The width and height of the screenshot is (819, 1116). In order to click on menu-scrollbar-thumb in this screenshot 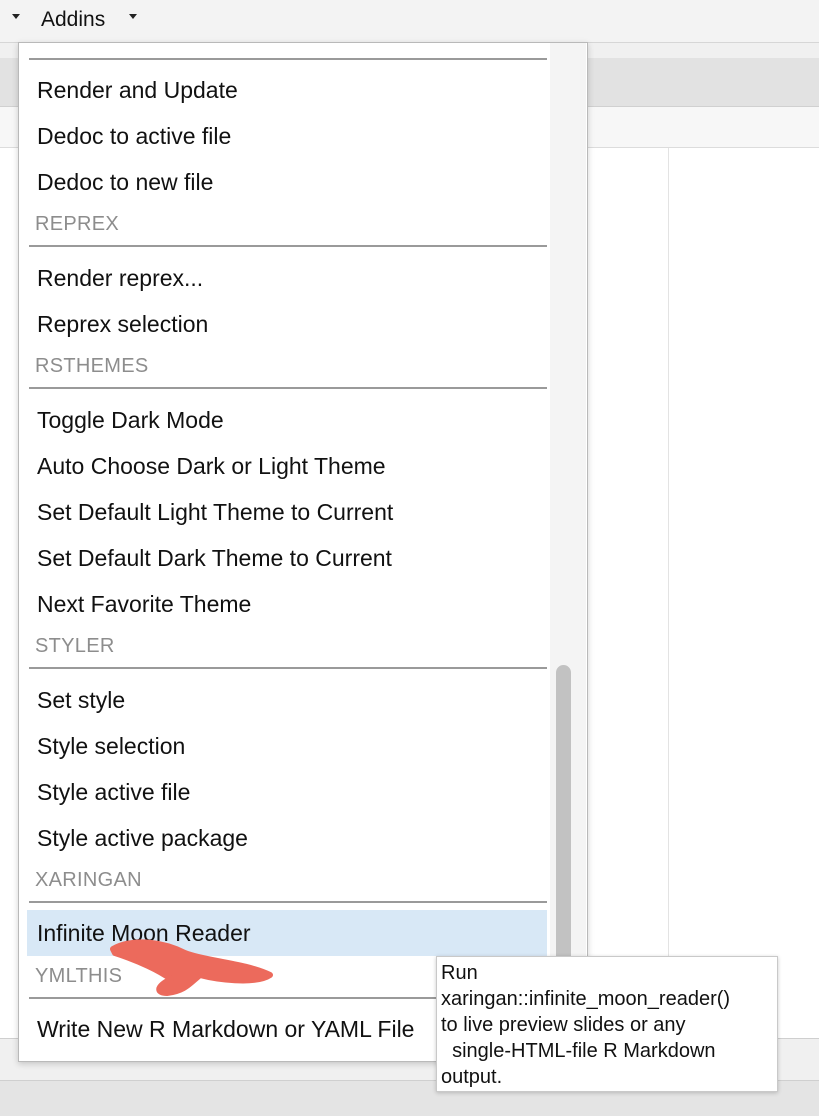, I will do `click(563, 815)`.